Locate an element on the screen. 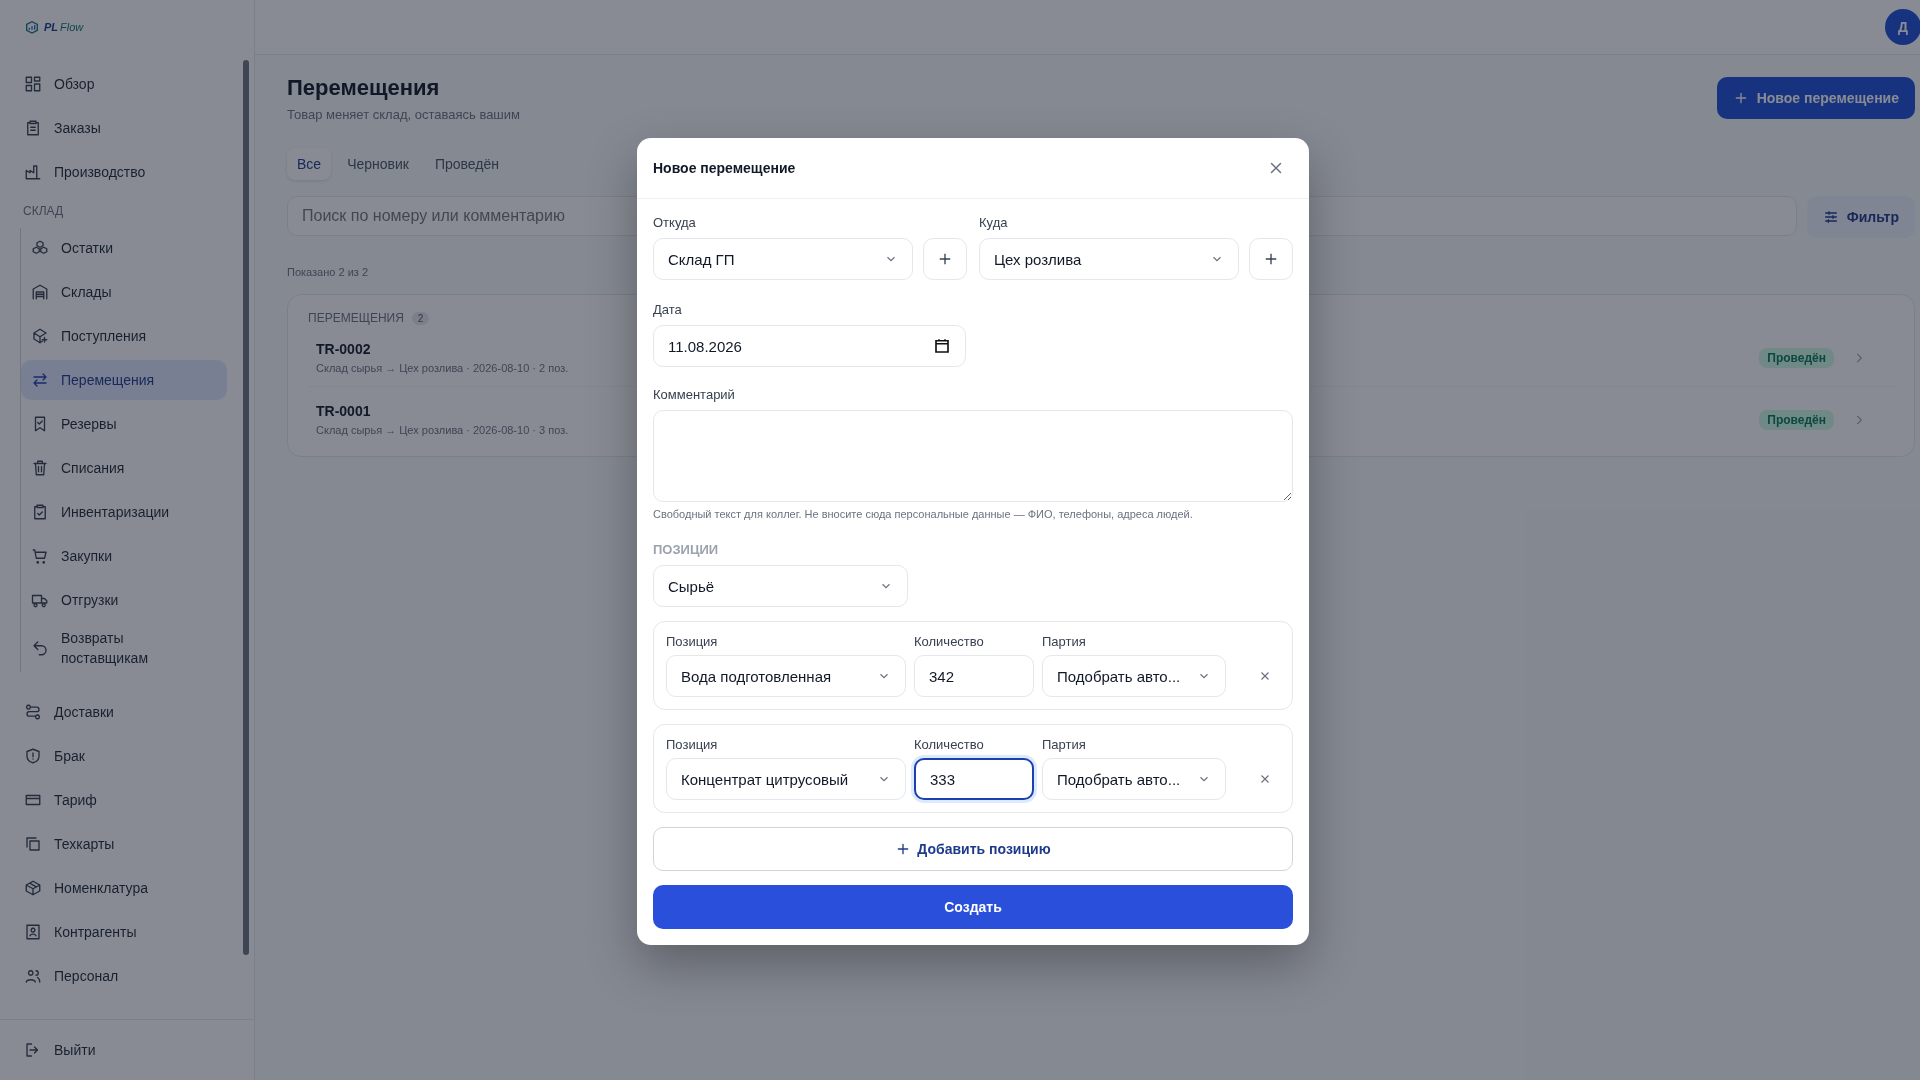 The image size is (1920, 1080). undo-icon is located at coordinates (40, 648).